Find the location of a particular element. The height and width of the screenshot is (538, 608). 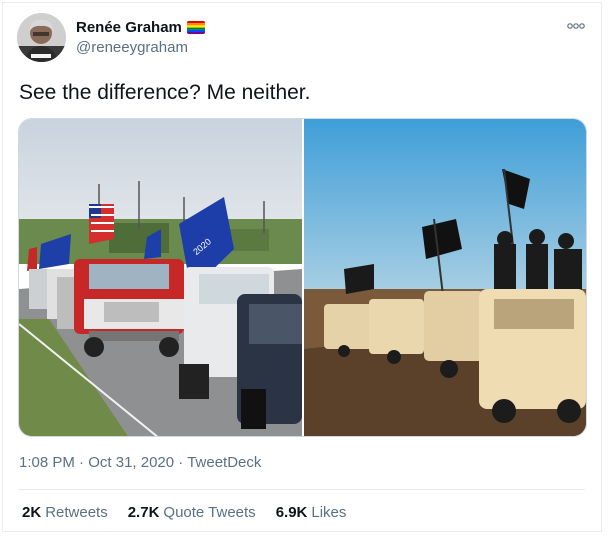

name-row: Renée Graham is located at coordinates (140, 28).